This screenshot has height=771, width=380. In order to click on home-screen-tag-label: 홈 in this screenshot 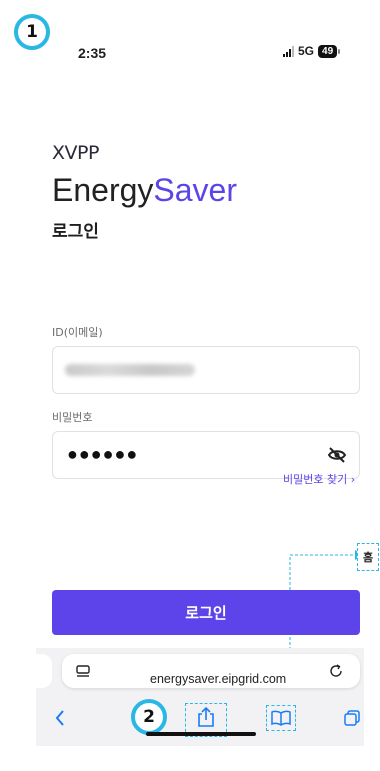, I will do `click(368, 557)`.